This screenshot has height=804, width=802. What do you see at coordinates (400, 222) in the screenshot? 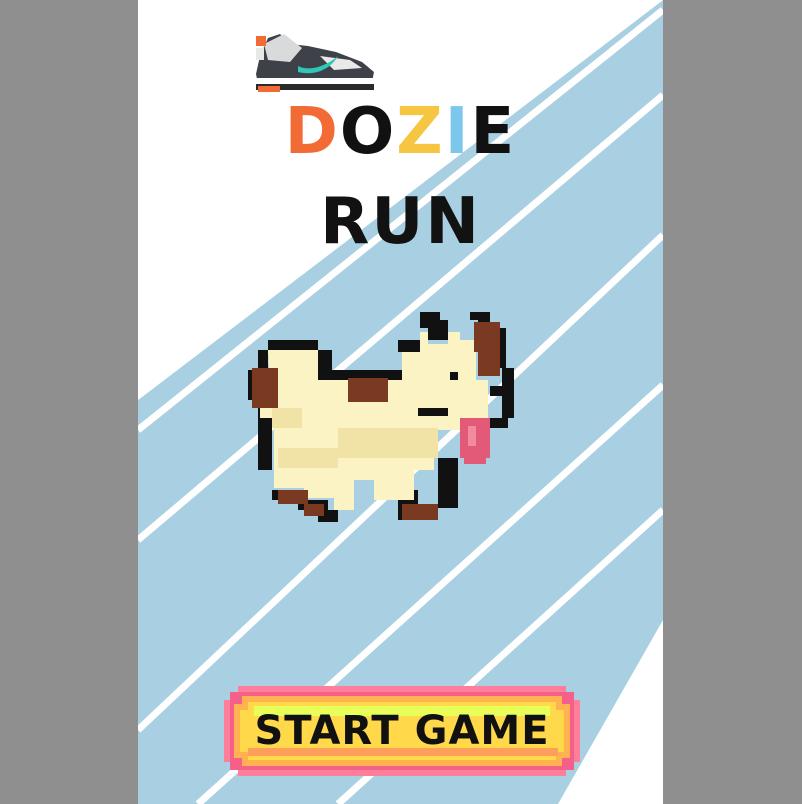
I see `game-title-run: RUN` at bounding box center [400, 222].